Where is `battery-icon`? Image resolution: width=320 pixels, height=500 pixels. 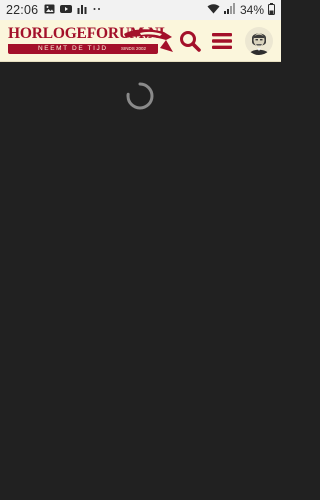 battery-icon is located at coordinates (271, 10).